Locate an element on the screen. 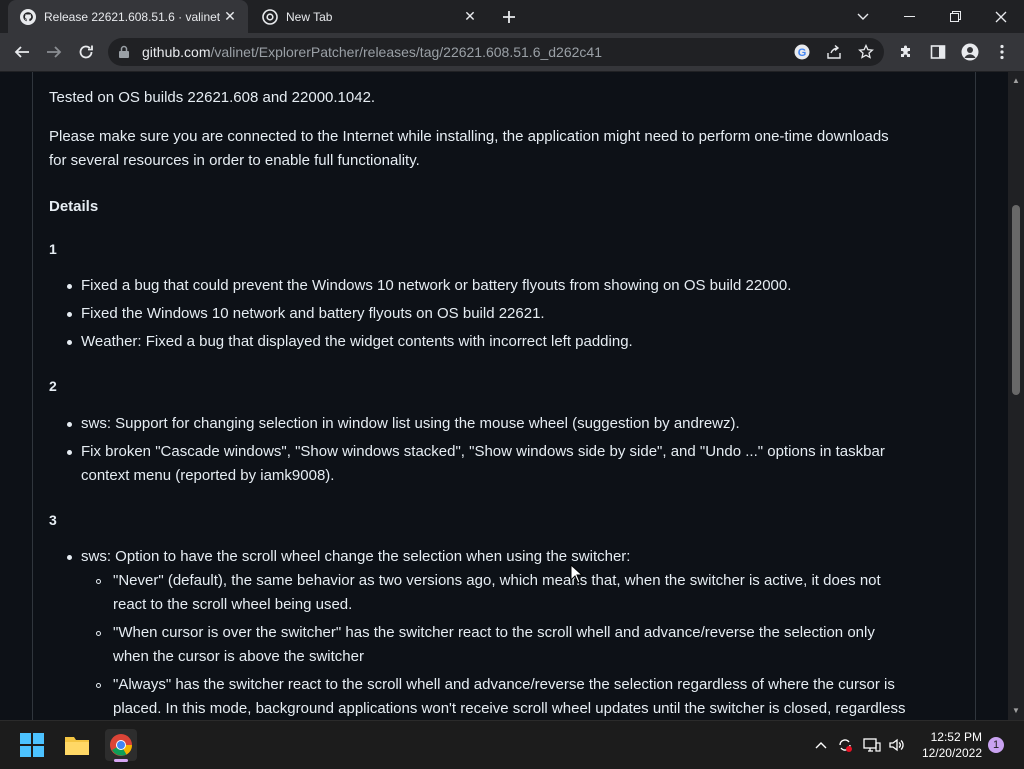 The width and height of the screenshot is (1024, 769). scroll-thumb is located at coordinates (1016, 300).